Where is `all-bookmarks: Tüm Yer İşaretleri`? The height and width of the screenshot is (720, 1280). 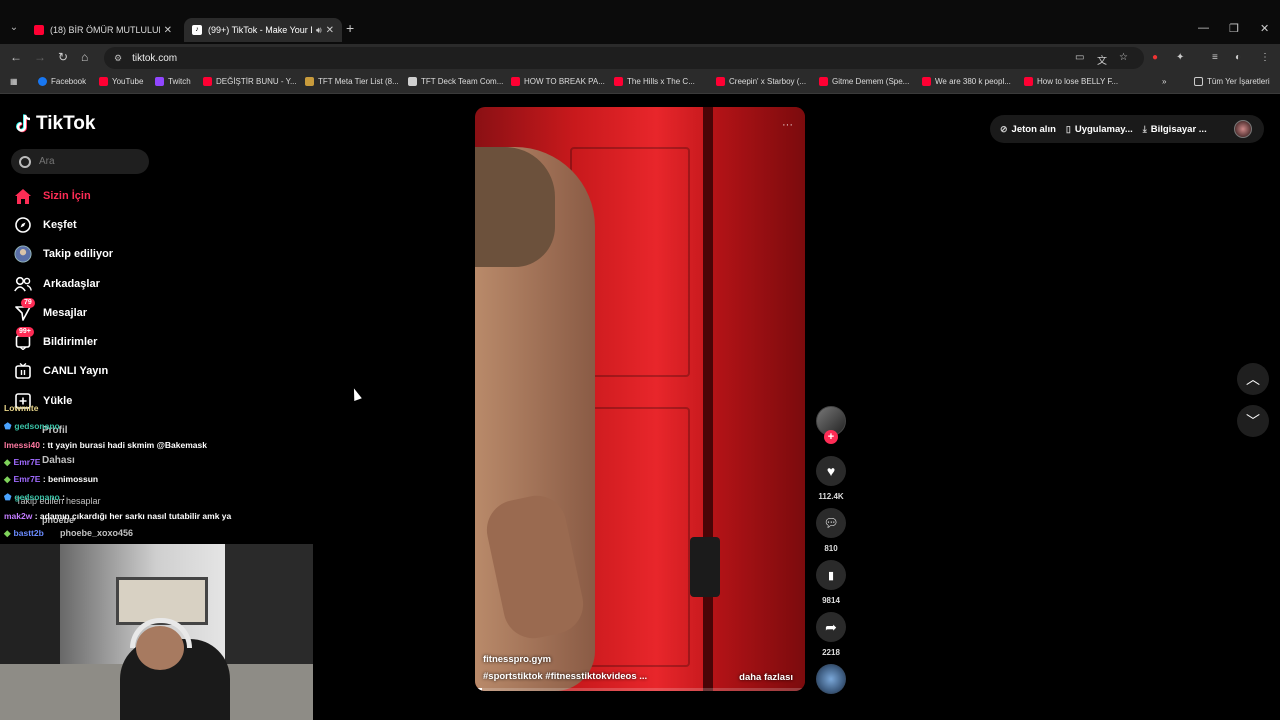
all-bookmarks: Tüm Yer İşaretleri is located at coordinates (1232, 81).